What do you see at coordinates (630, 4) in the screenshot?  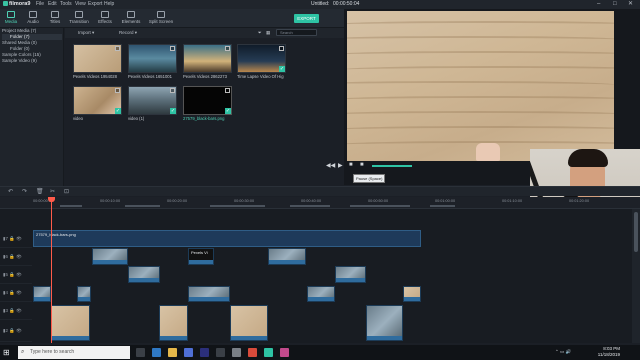 I see `close-button: ✕` at bounding box center [630, 4].